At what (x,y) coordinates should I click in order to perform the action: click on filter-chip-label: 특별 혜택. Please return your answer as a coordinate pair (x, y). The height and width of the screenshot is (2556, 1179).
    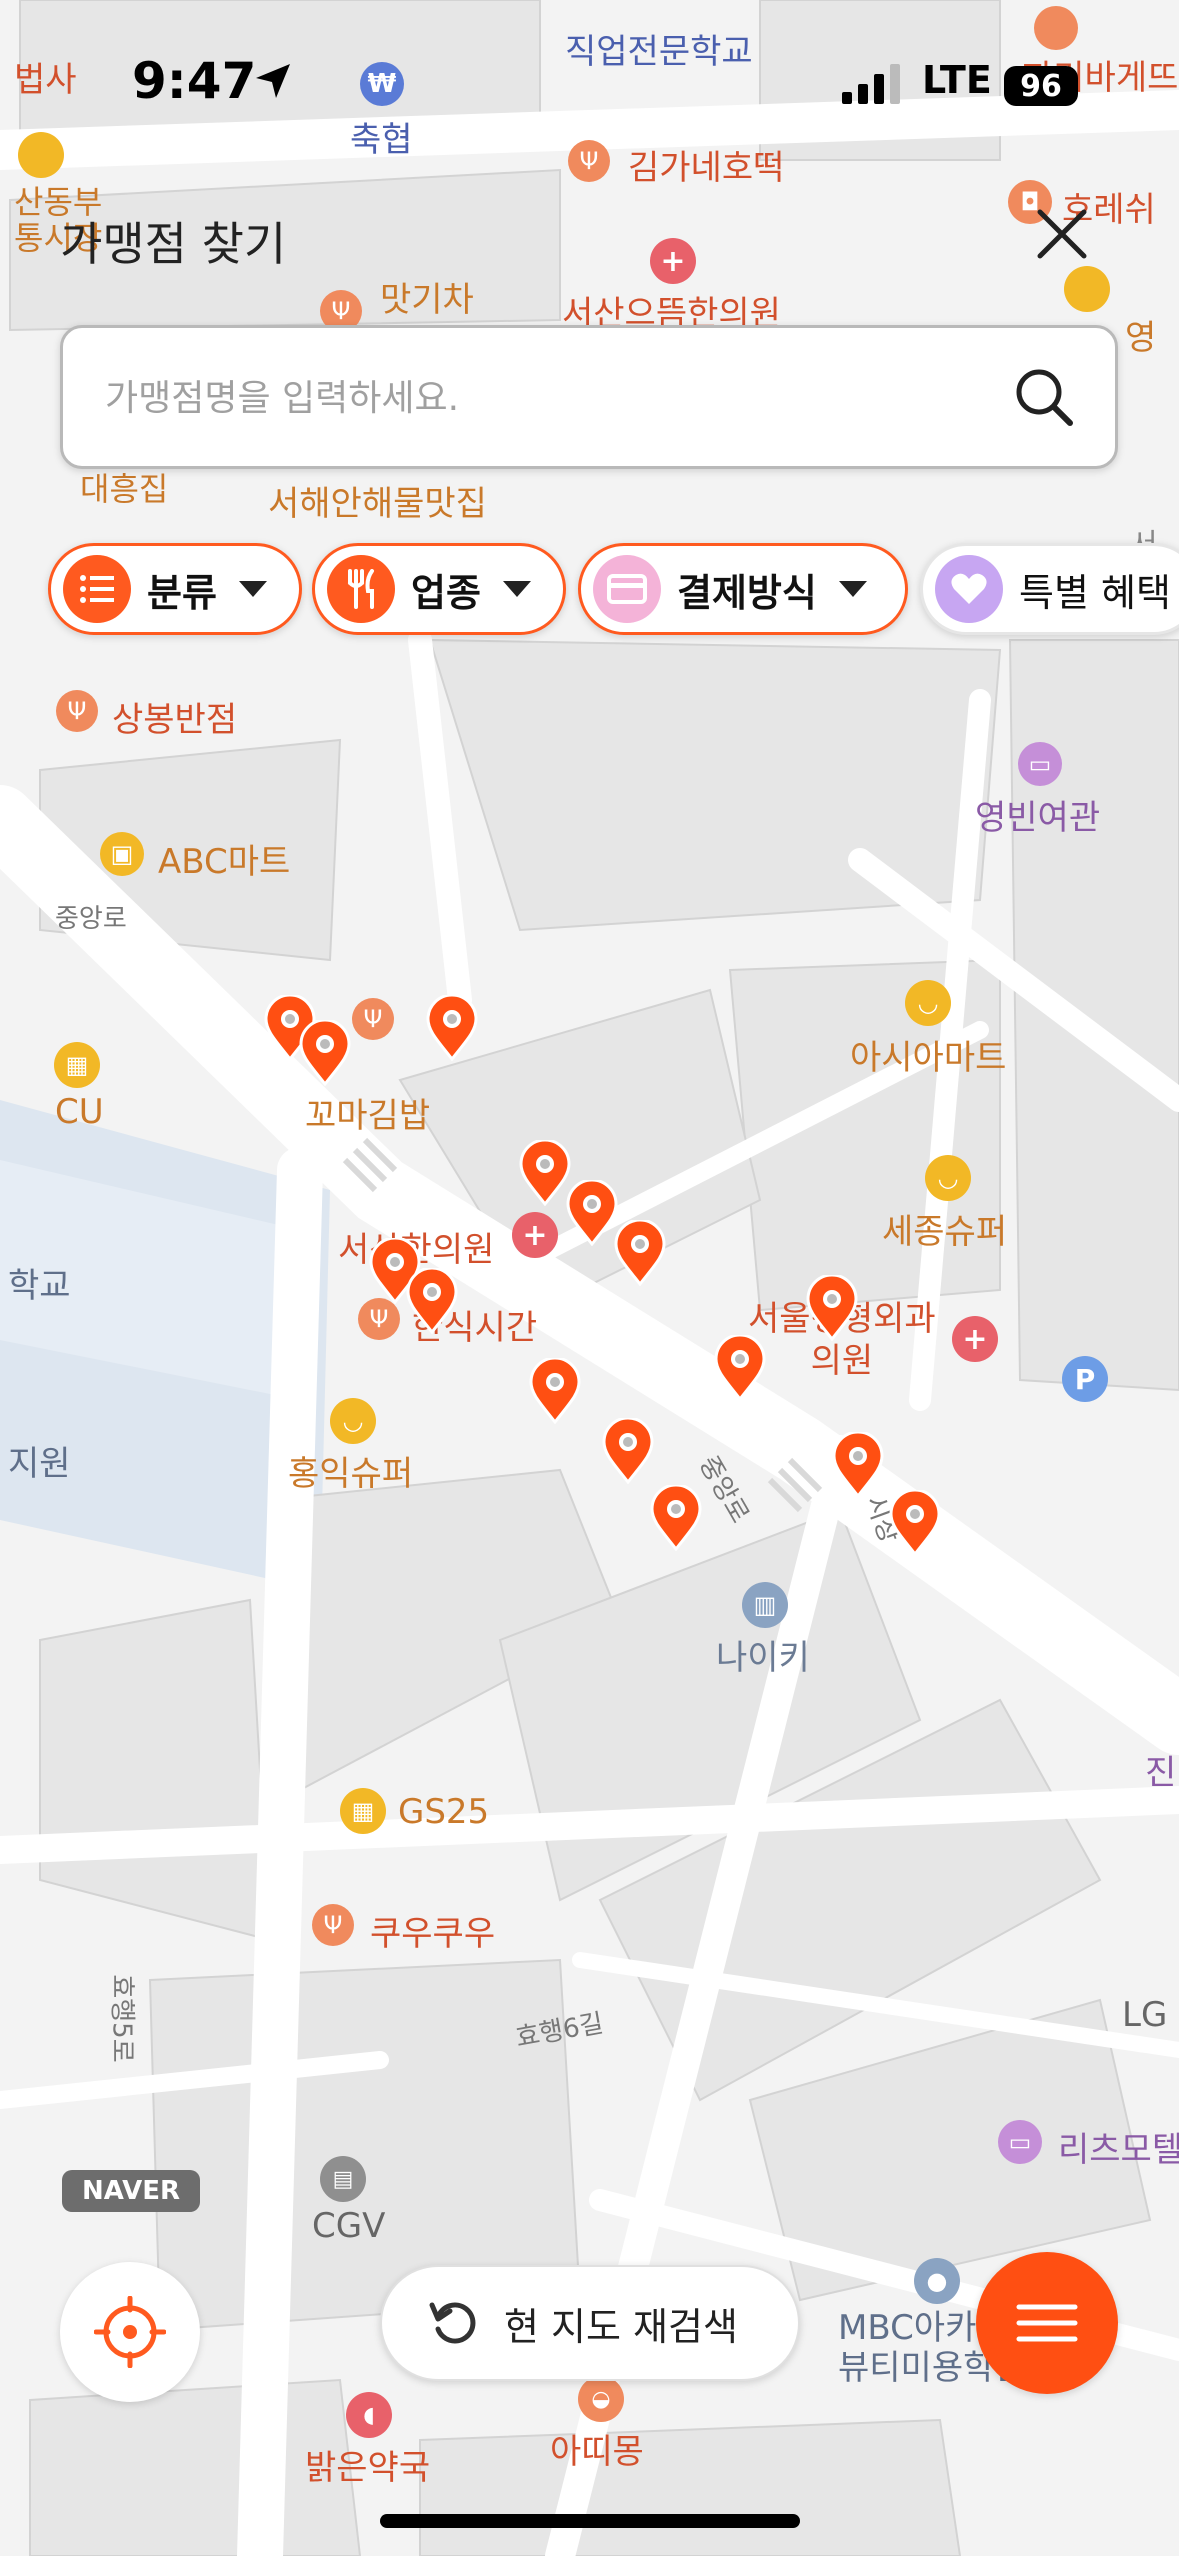
    Looking at the image, I should click on (1095, 592).